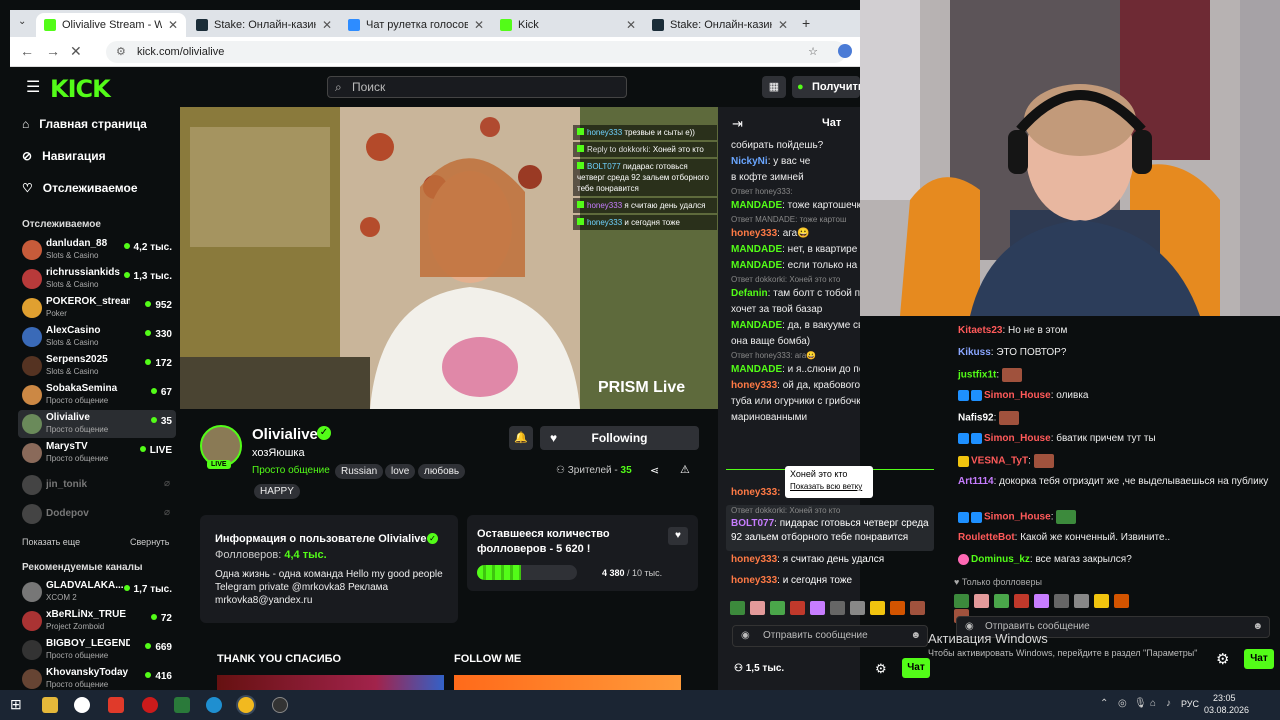 The image size is (1280, 720). What do you see at coordinates (53, 51) in the screenshot?
I see `forward-icon: →` at bounding box center [53, 51].